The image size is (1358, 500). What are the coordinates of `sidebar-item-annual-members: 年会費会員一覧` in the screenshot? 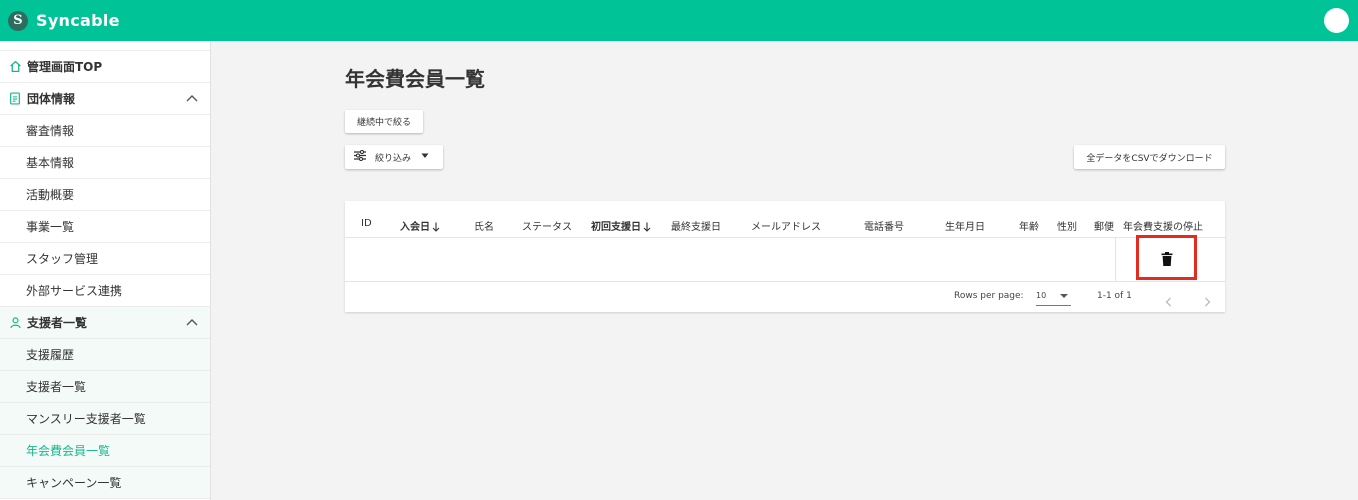 It's located at (105, 451).